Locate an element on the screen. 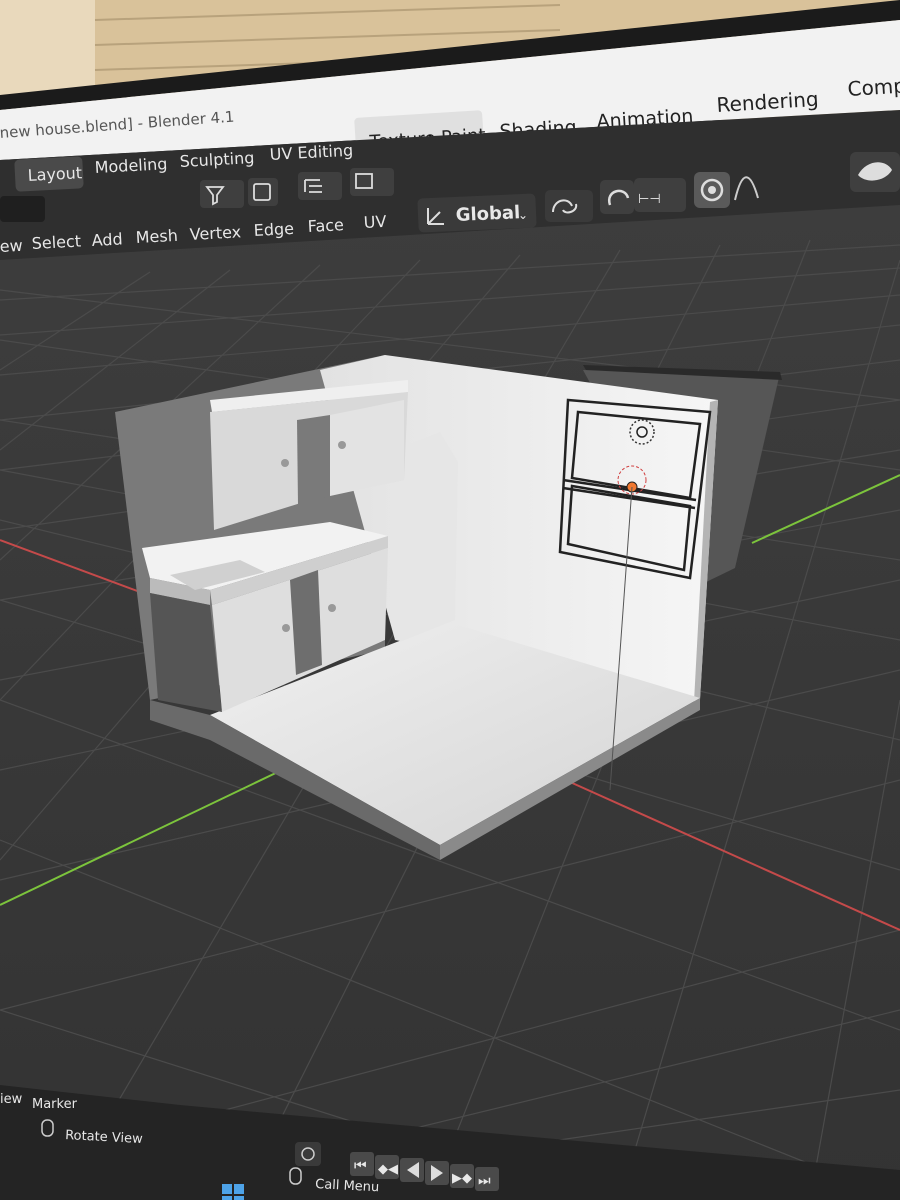 Image resolution: width=900 pixels, height=1200 pixels. jump-start-icon: ⏮ is located at coordinates (360, 1166).